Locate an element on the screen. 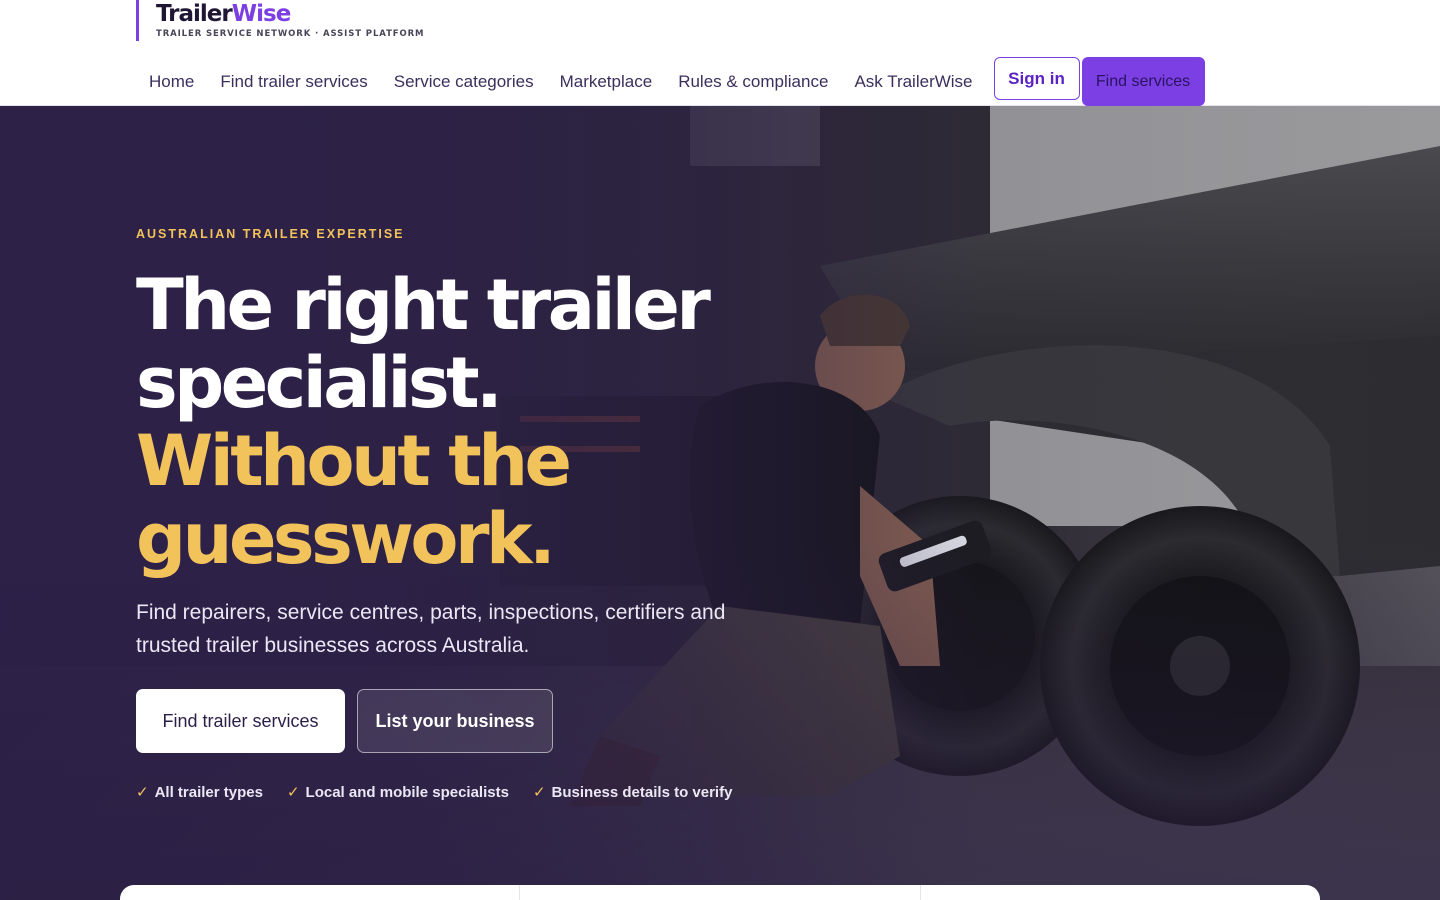  feature-check-label: Local and mobile specialists is located at coordinates (407, 792).